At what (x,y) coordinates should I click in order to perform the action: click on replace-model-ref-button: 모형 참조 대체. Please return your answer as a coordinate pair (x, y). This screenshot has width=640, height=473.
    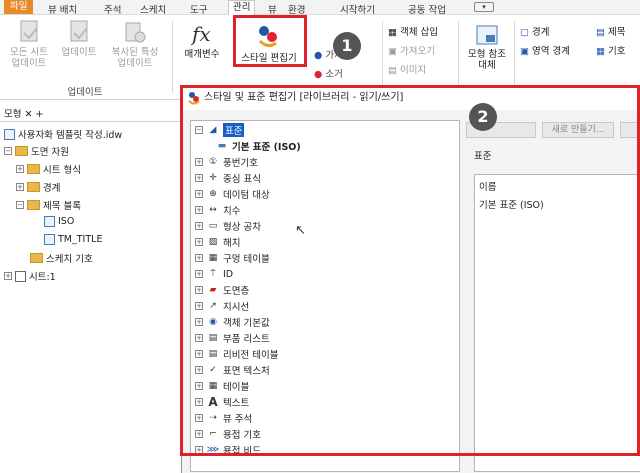
    Looking at the image, I should click on (487, 47).